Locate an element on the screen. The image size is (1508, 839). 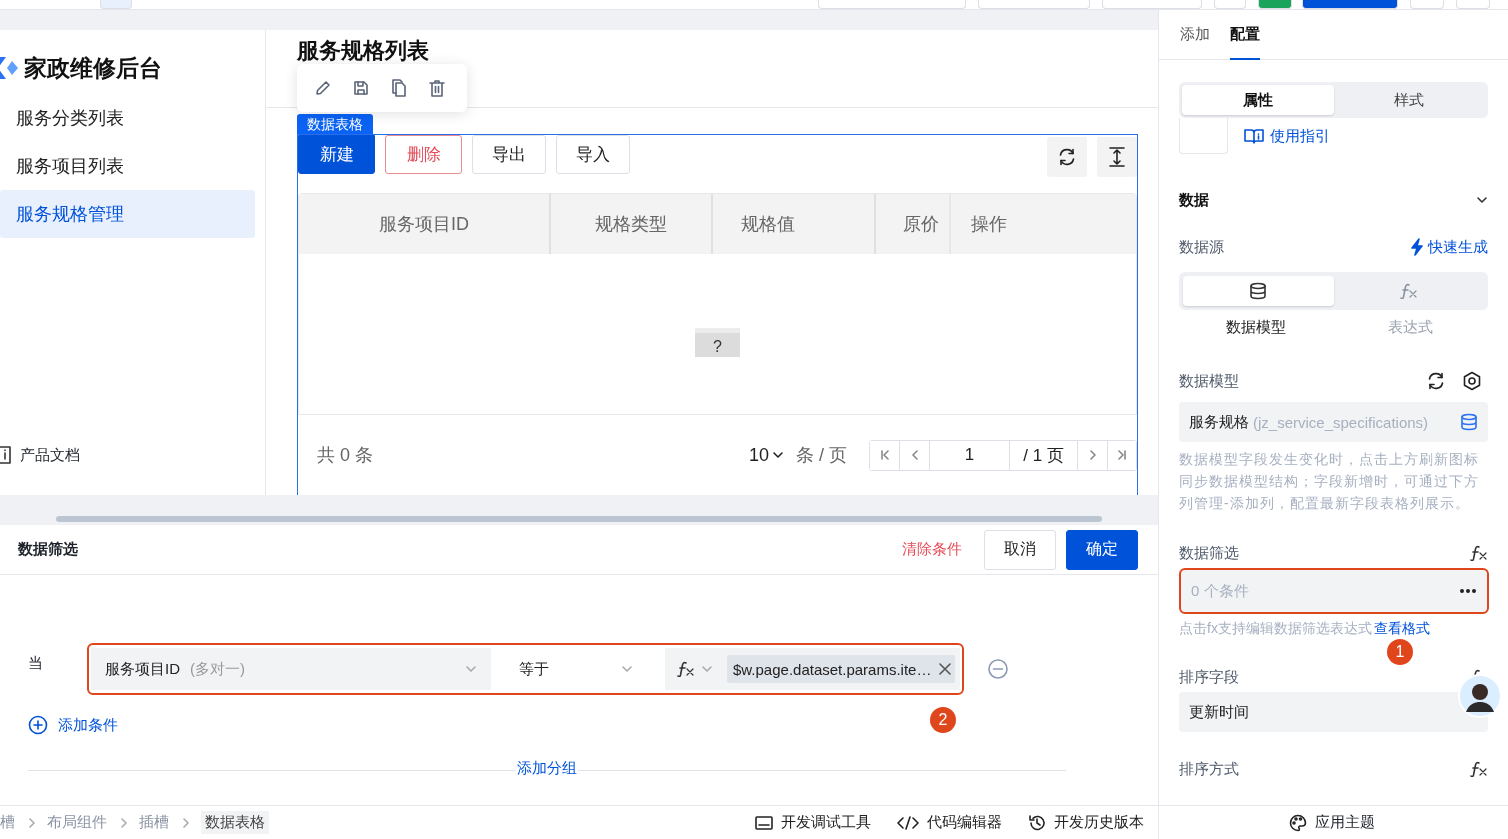
dev-tool-button: 开发历史版本 is located at coordinates (1086, 822).